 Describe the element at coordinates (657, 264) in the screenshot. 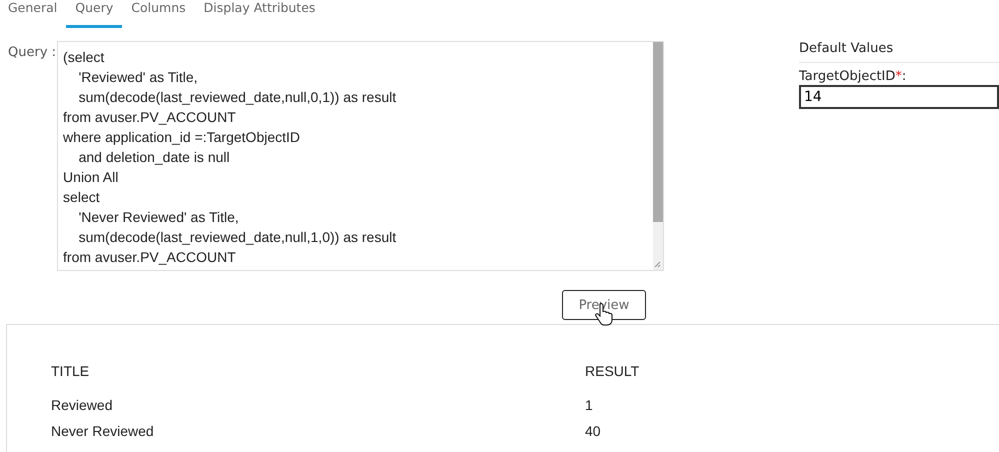

I see `resize-grip-icon` at that location.